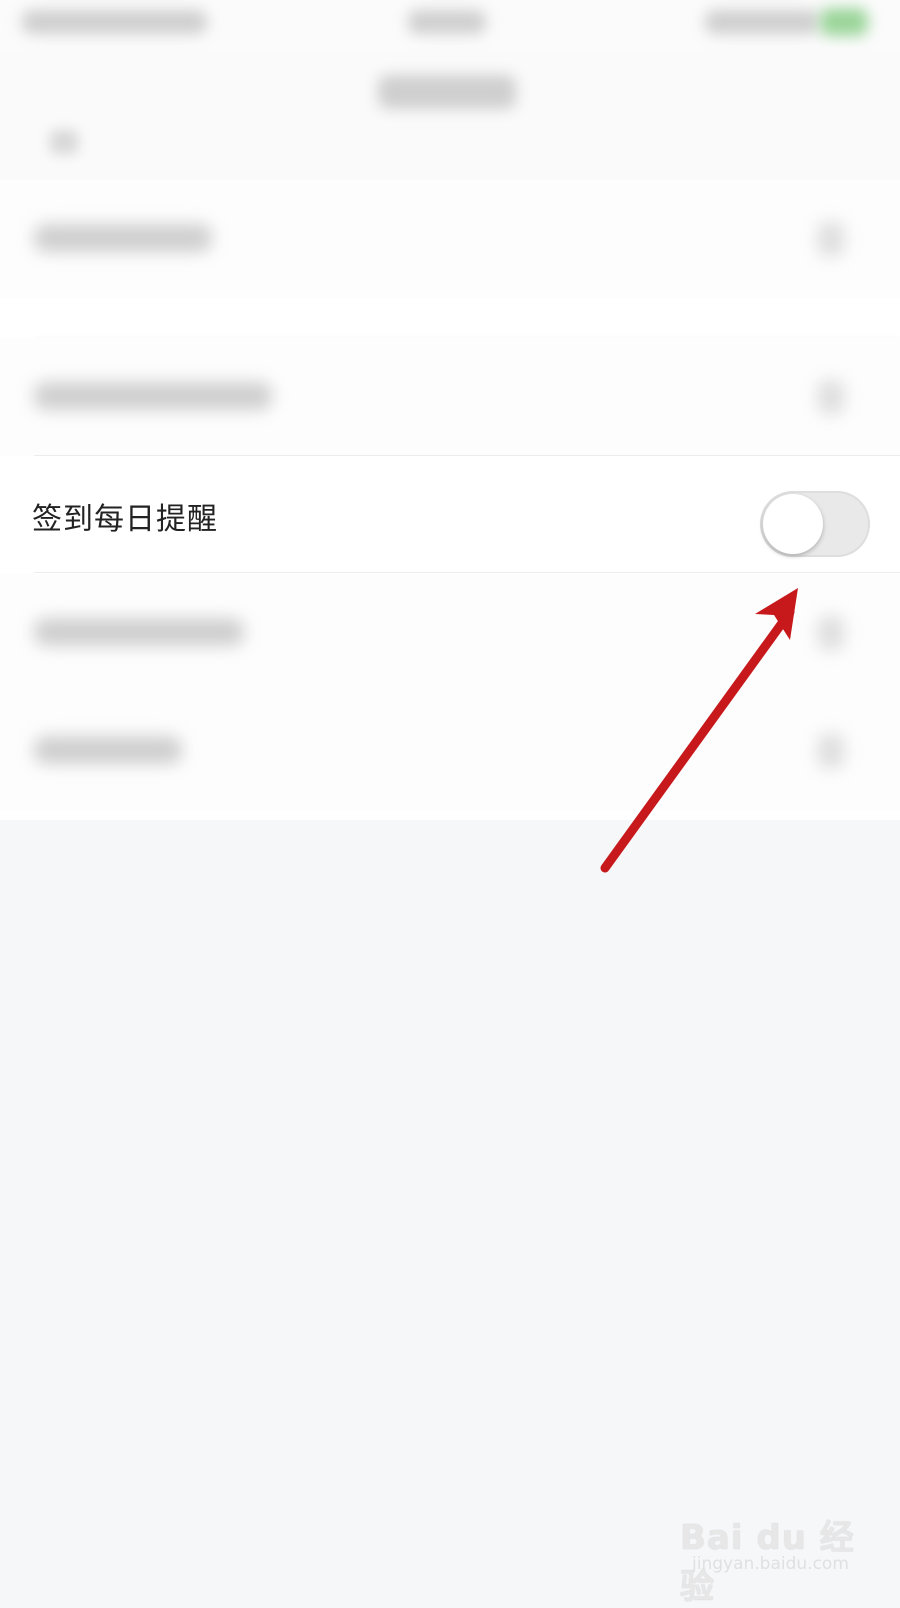 The height and width of the screenshot is (1608, 900). I want to click on status-bar-carrier-blurred, so click(114, 22).